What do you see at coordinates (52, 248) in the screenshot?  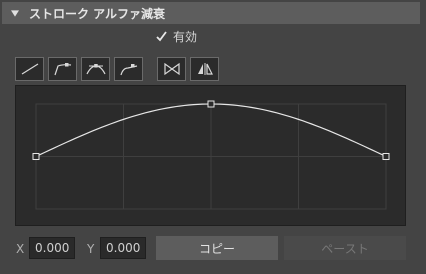 I see `x-field: 0.000` at bounding box center [52, 248].